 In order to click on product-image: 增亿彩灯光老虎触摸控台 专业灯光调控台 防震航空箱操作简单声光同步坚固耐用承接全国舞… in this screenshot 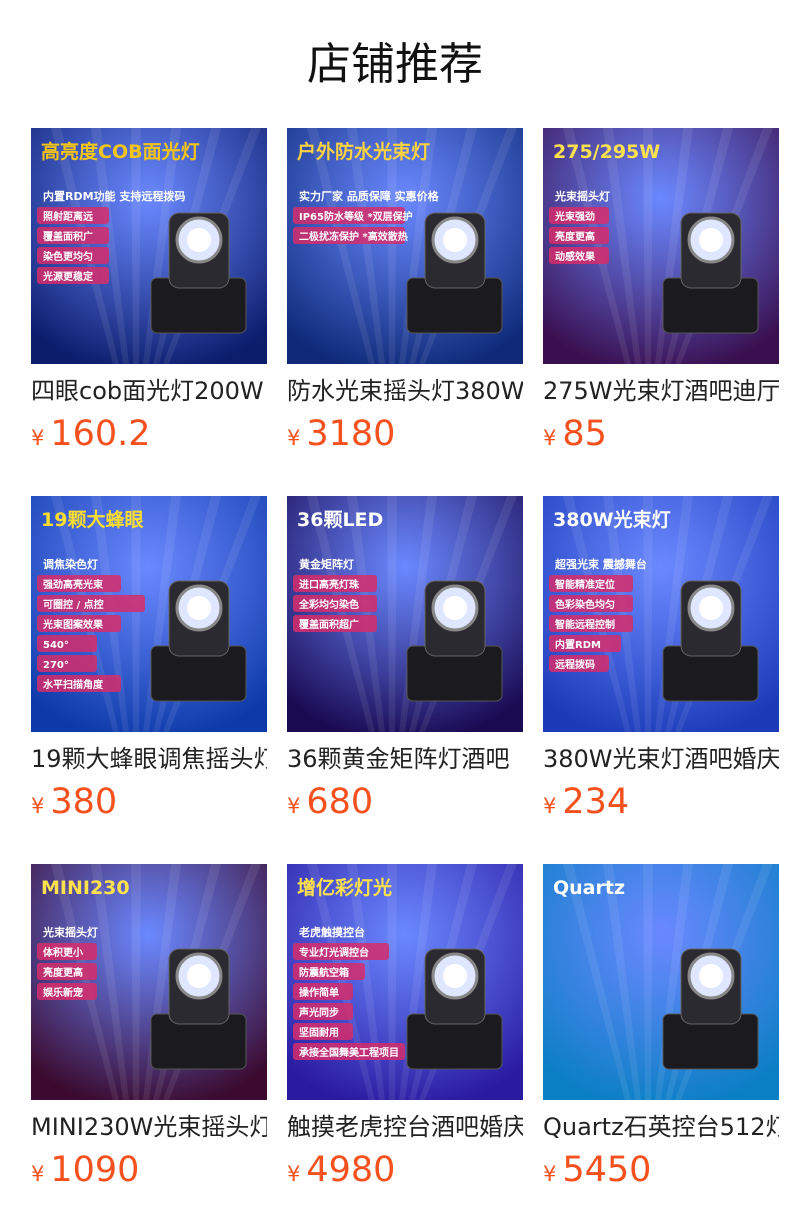, I will do `click(405, 982)`.